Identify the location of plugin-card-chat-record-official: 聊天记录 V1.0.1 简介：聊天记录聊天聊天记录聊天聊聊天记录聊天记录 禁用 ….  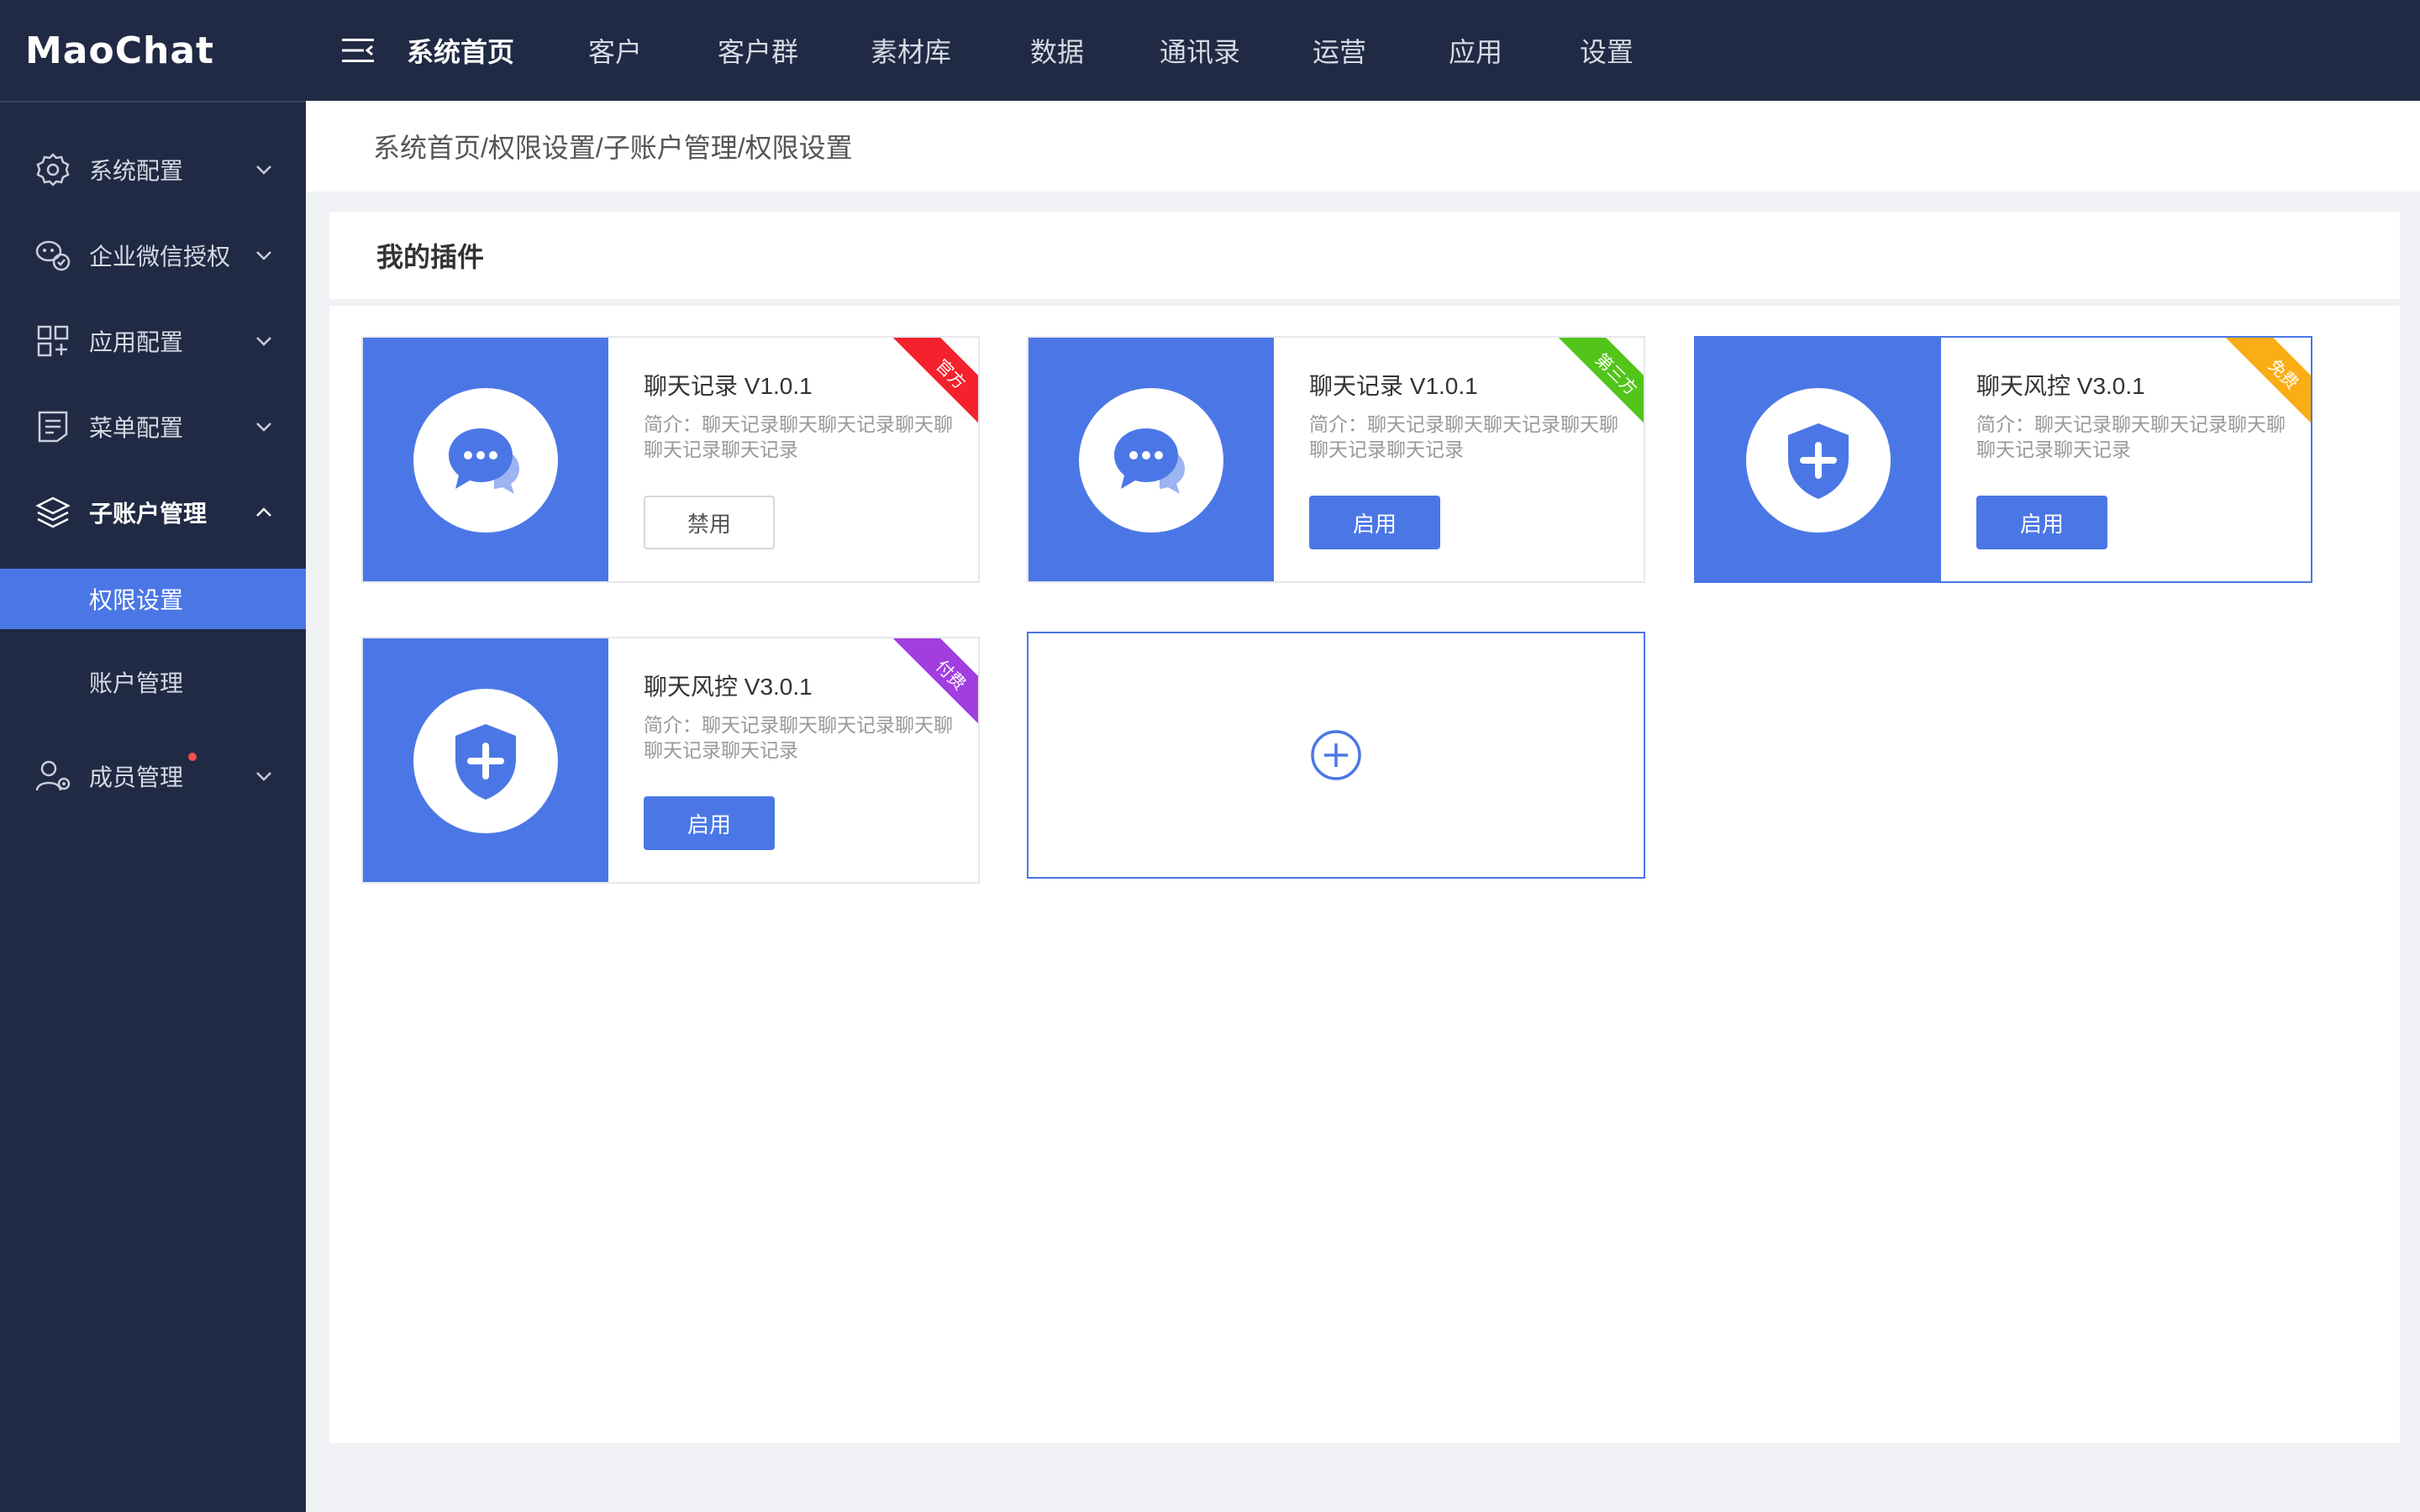
(671, 459).